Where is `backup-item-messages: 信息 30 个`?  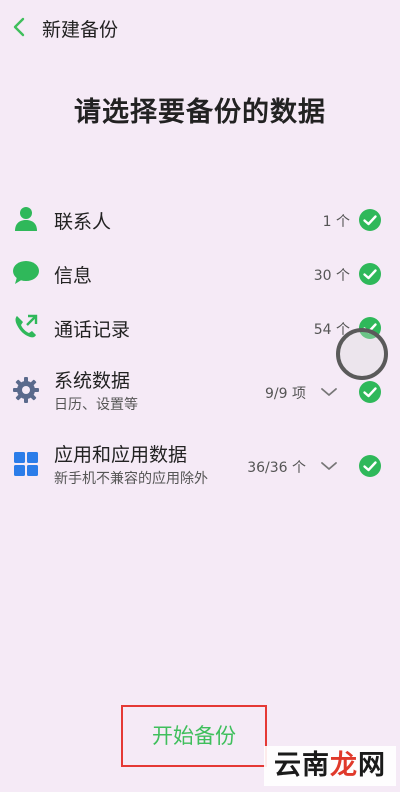
backup-item-messages: 信息 30 个 is located at coordinates (200, 274).